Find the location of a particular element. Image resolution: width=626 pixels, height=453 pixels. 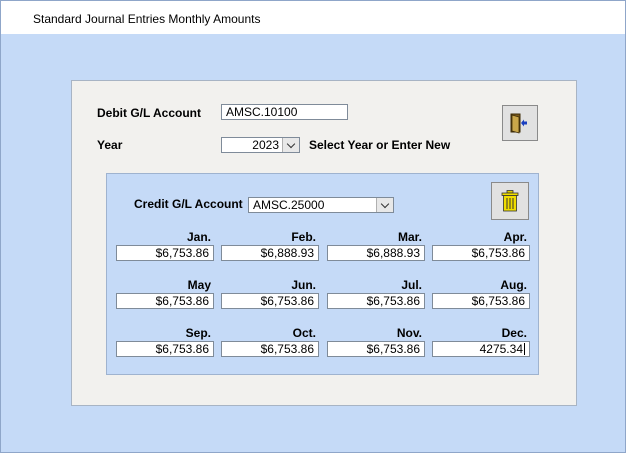

debit-account-field: AMSC.10100 is located at coordinates (284, 112).